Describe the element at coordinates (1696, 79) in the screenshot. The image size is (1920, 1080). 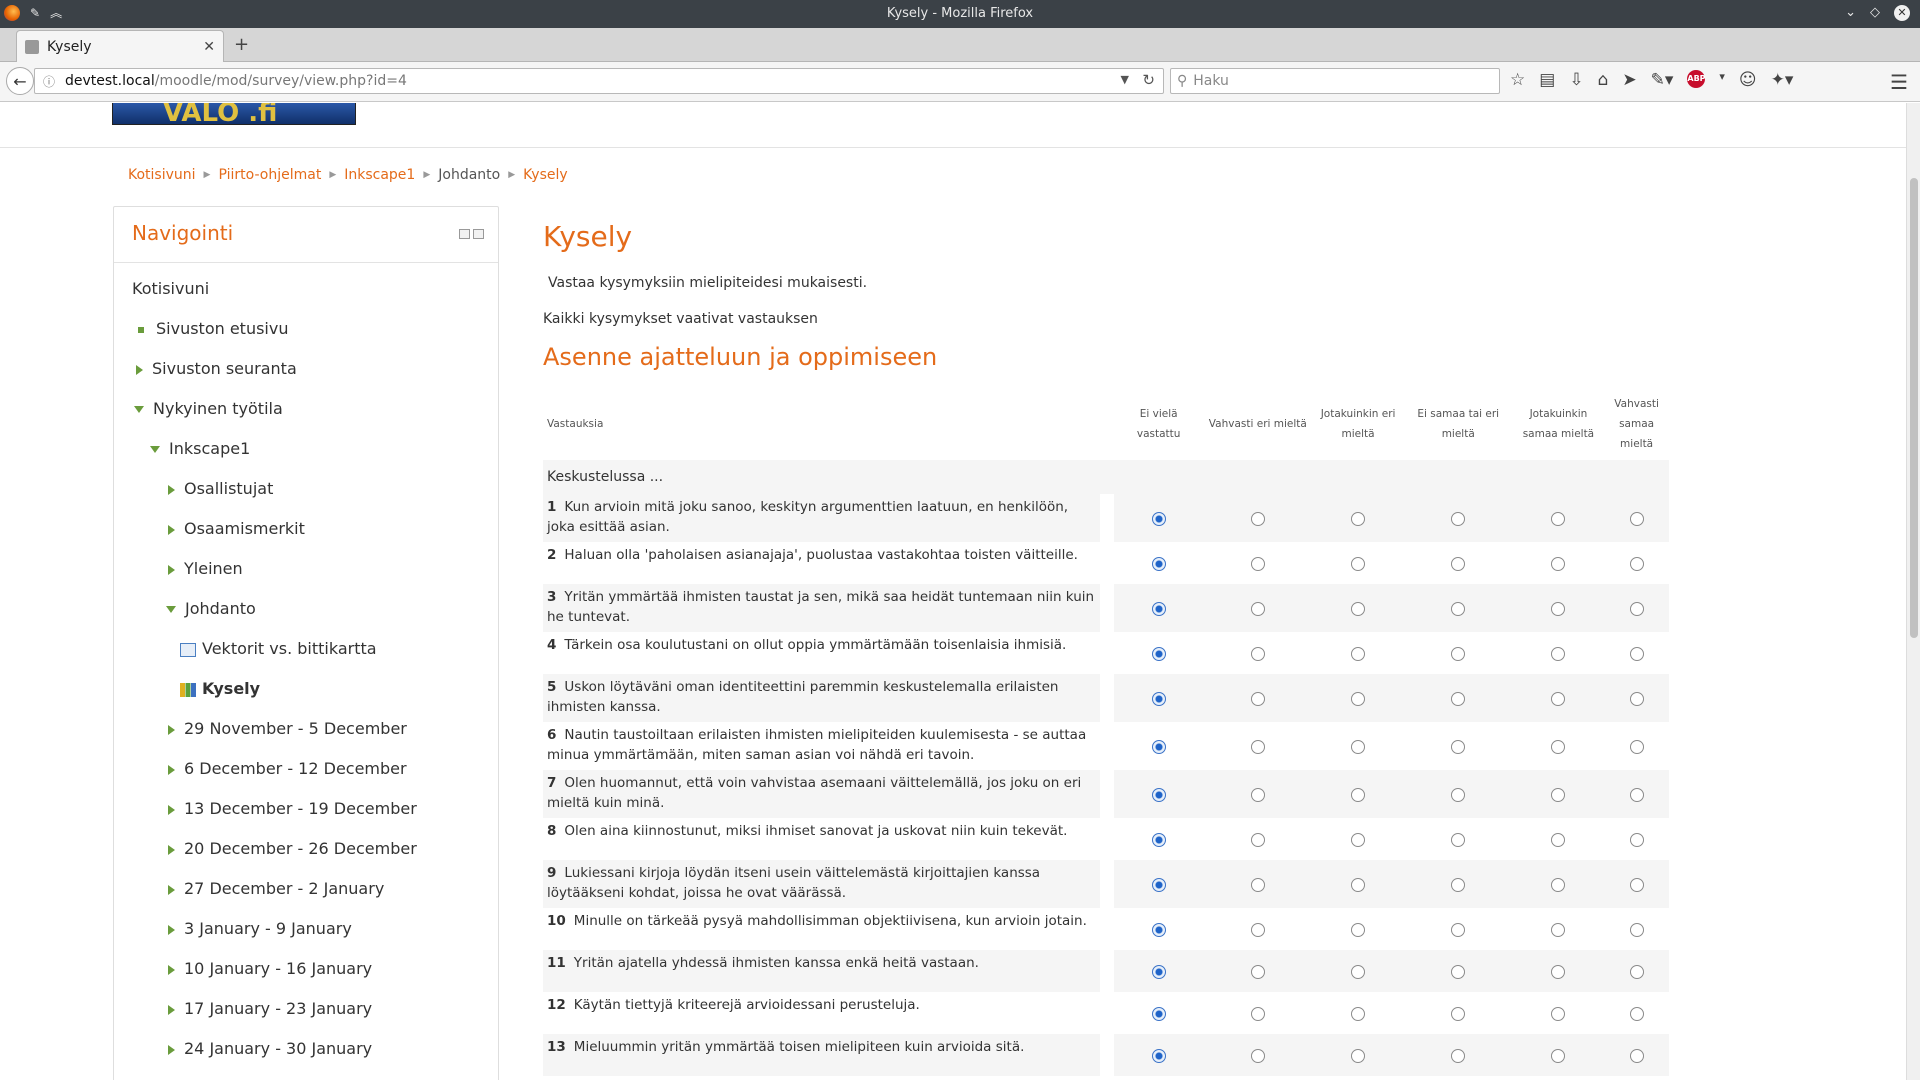
I see `adblock-icon: ABP` at that location.